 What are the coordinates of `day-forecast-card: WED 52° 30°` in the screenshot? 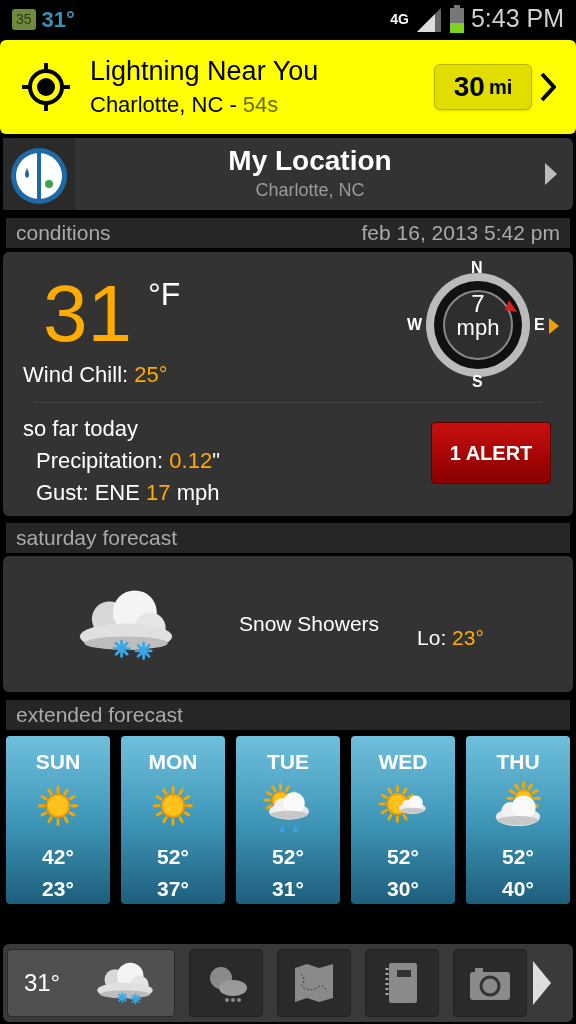 It's located at (403, 820).